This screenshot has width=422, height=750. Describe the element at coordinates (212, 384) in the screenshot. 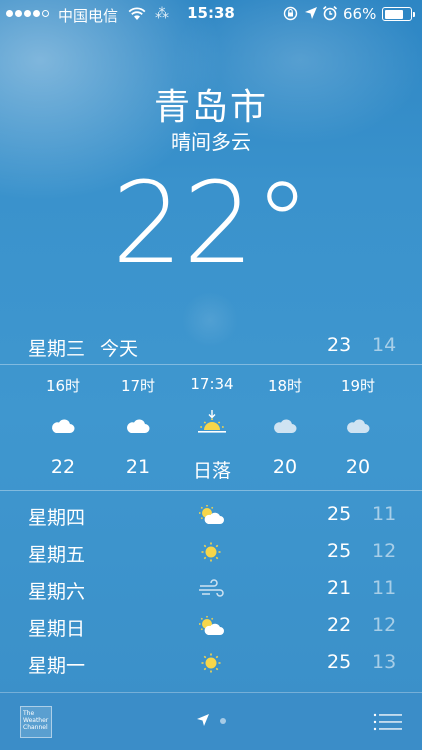

I see `hour-time: 17:34` at that location.